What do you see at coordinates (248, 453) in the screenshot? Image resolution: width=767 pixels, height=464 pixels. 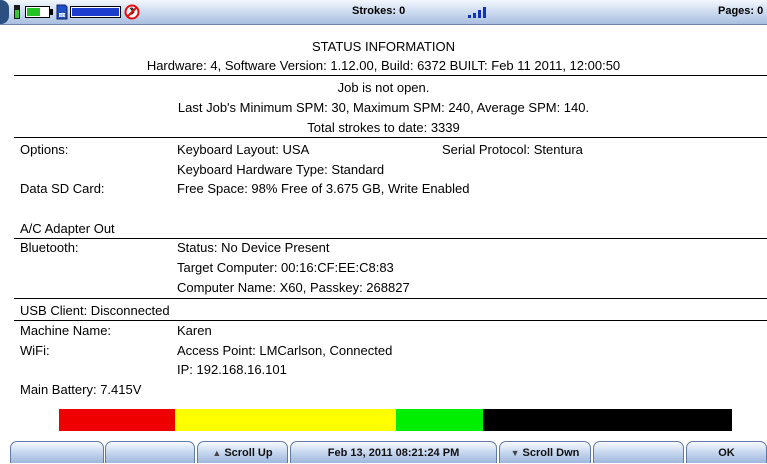 I see `scroll-up-label: Scroll Up` at bounding box center [248, 453].